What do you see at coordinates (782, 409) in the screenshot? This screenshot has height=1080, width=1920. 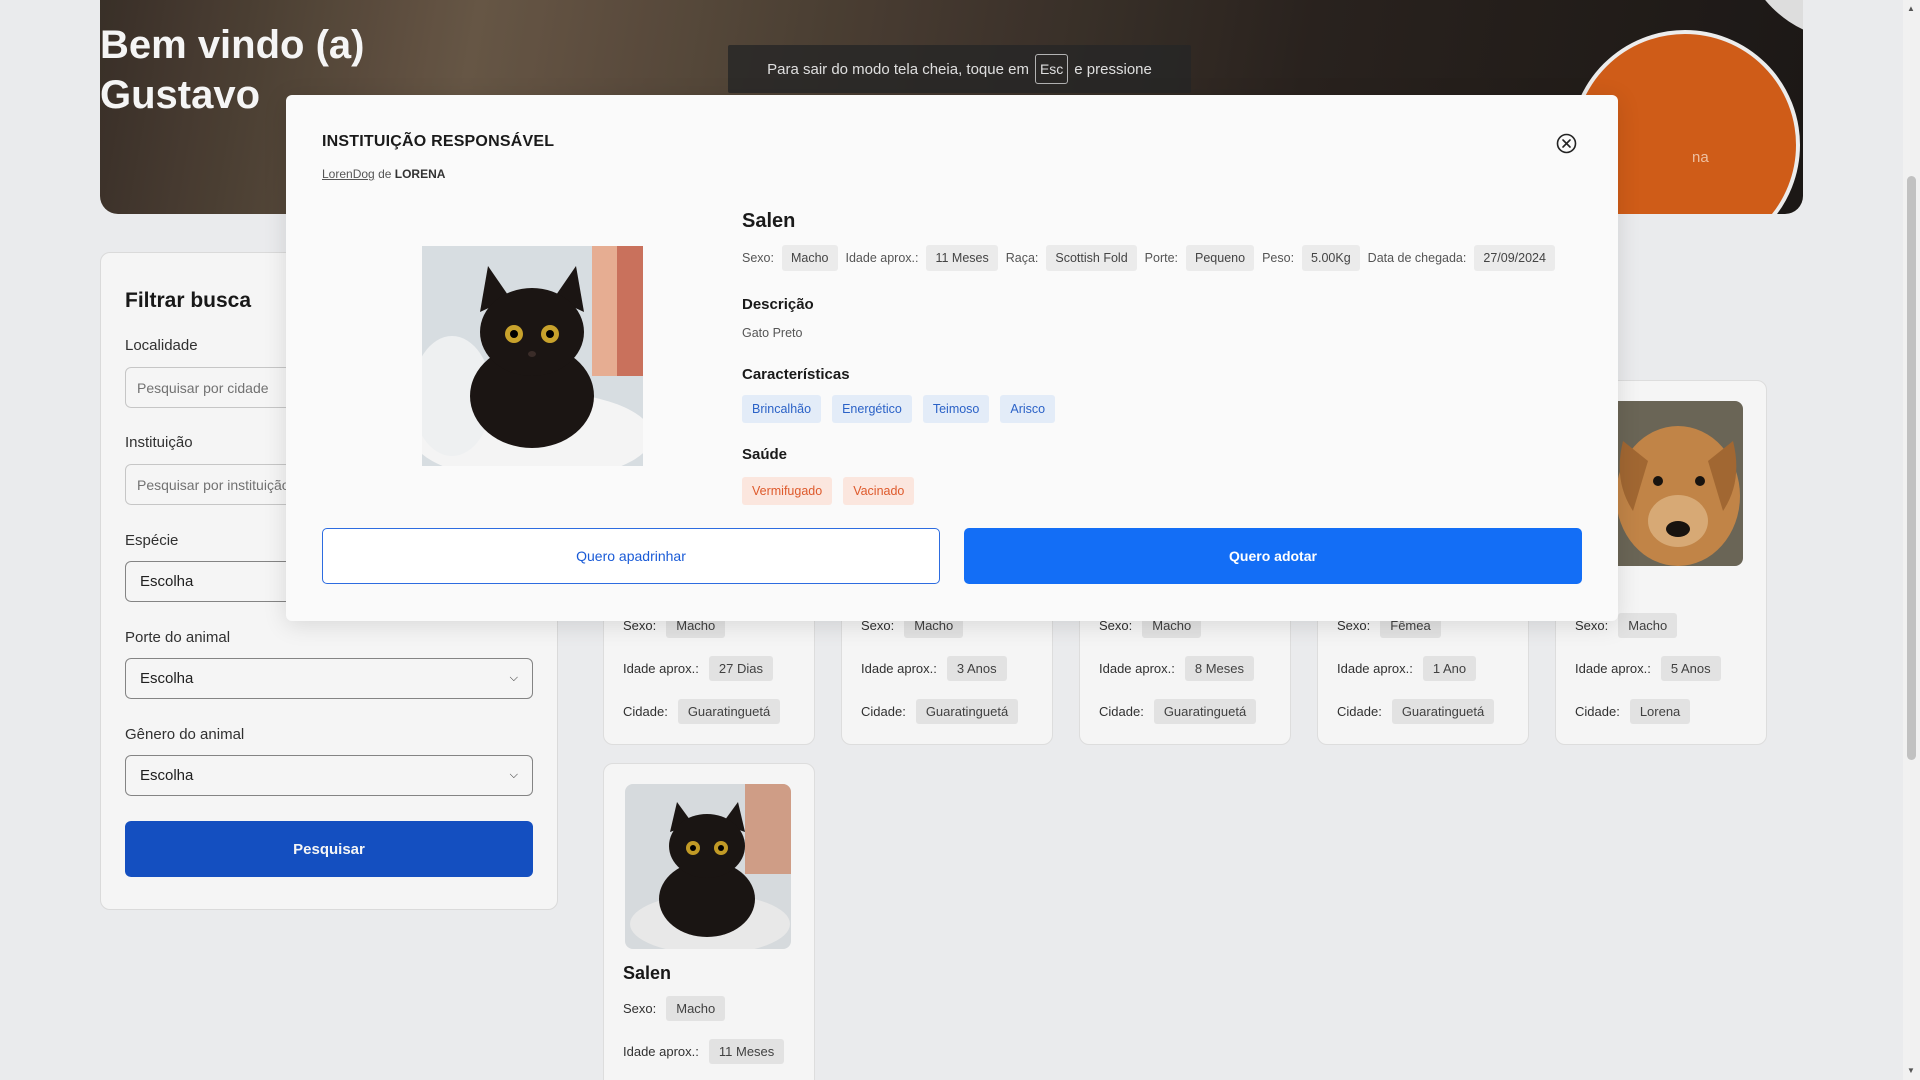 I see `trait-tag: Brincalhão` at bounding box center [782, 409].